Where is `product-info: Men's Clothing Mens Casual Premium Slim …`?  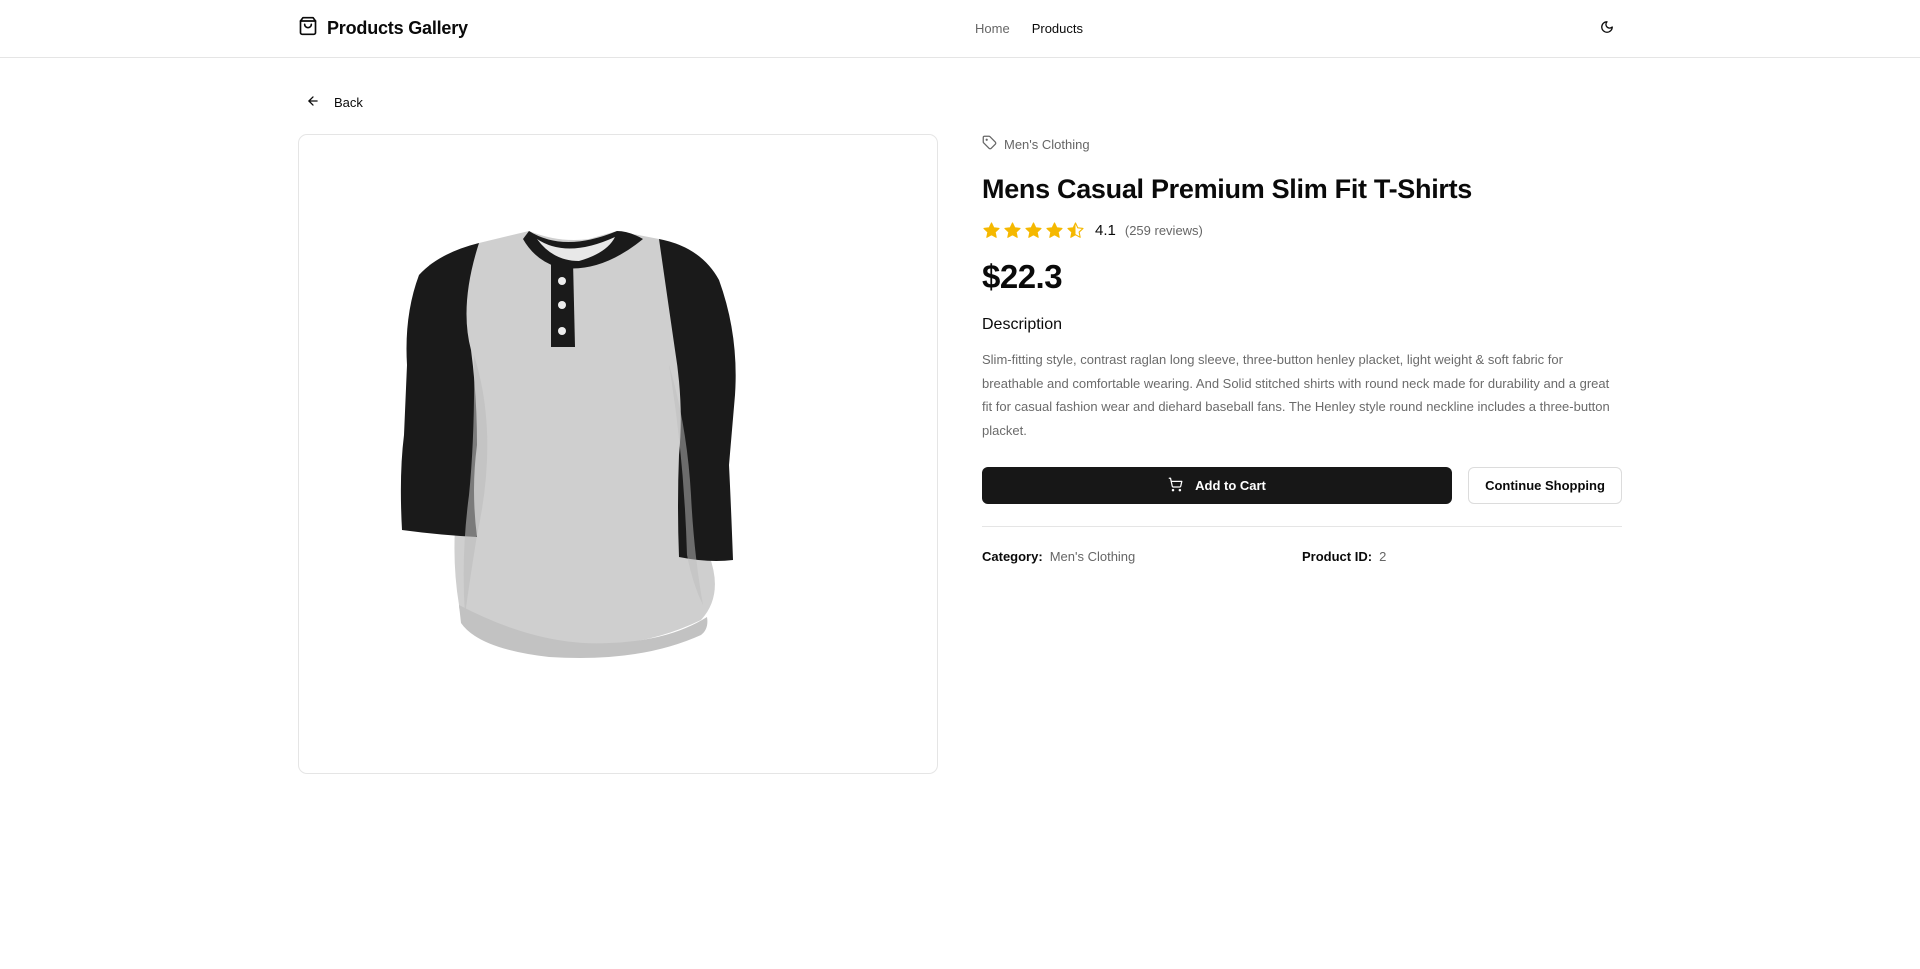
product-info: Men's Clothing Mens Casual Premium Slim … is located at coordinates (1302, 349).